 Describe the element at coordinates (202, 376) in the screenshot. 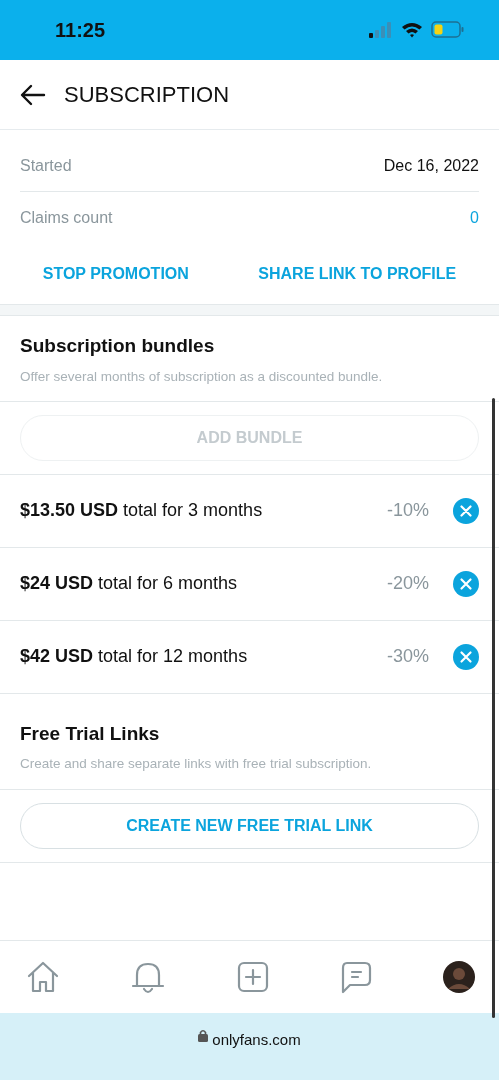

I see `section-description: Offer several months of subscription as a discounted bundle.` at that location.